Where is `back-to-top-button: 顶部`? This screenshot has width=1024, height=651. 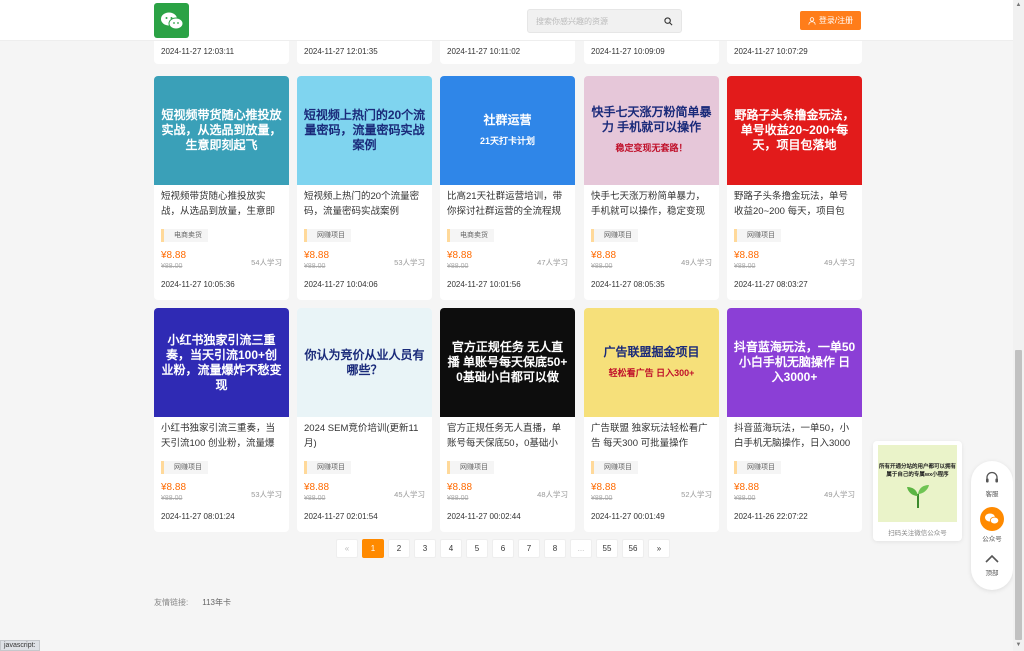
back-to-top-button: 顶部 is located at coordinates (992, 564).